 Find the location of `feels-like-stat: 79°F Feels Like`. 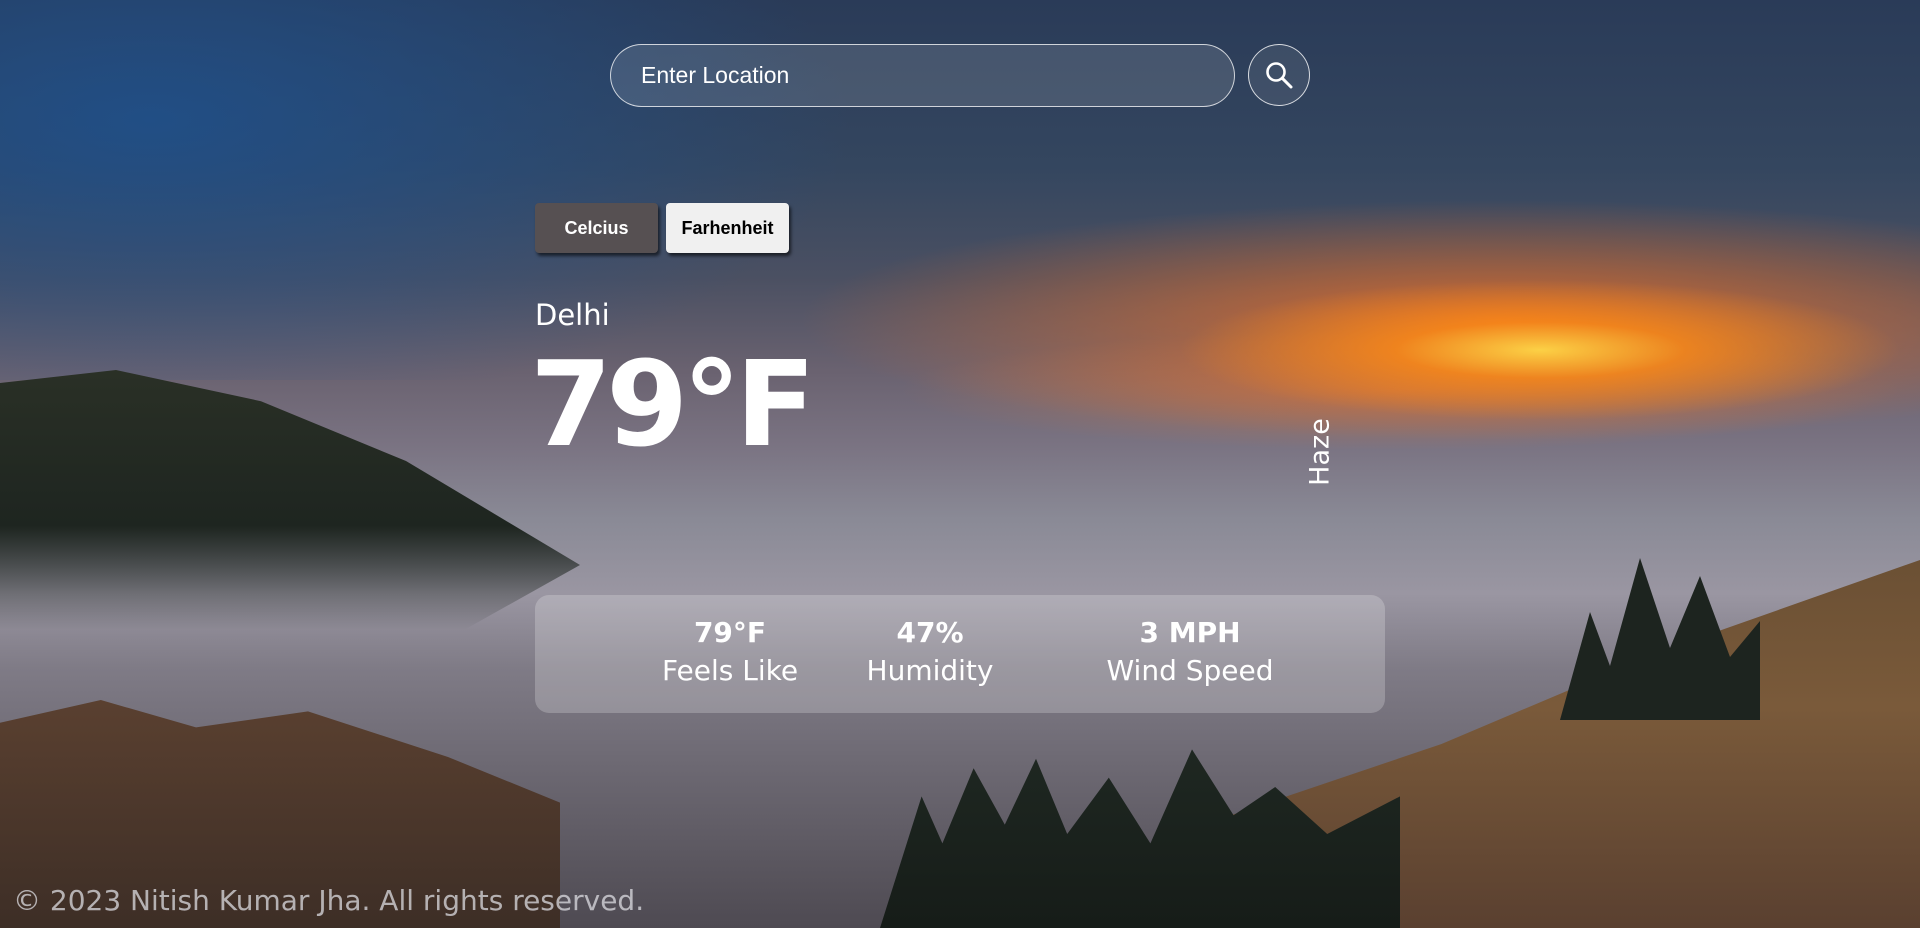

feels-like-stat: 79°F Feels Like is located at coordinates (730, 653).